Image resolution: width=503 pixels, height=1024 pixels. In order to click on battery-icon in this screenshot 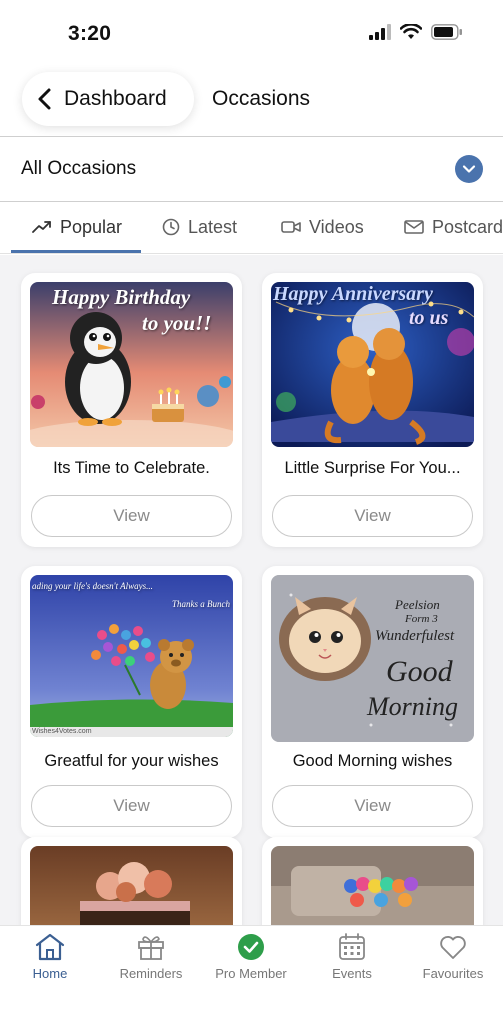, I will do `click(446, 32)`.